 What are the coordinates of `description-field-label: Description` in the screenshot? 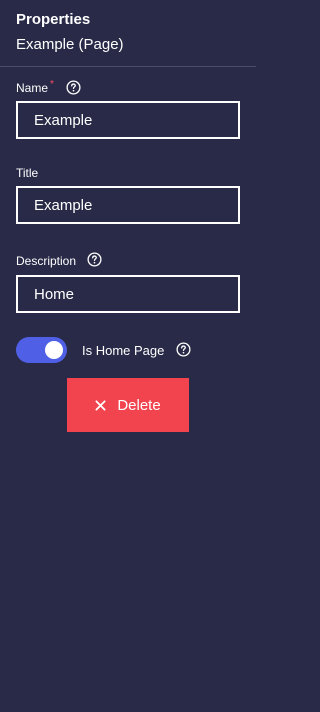 It's located at (46, 261).